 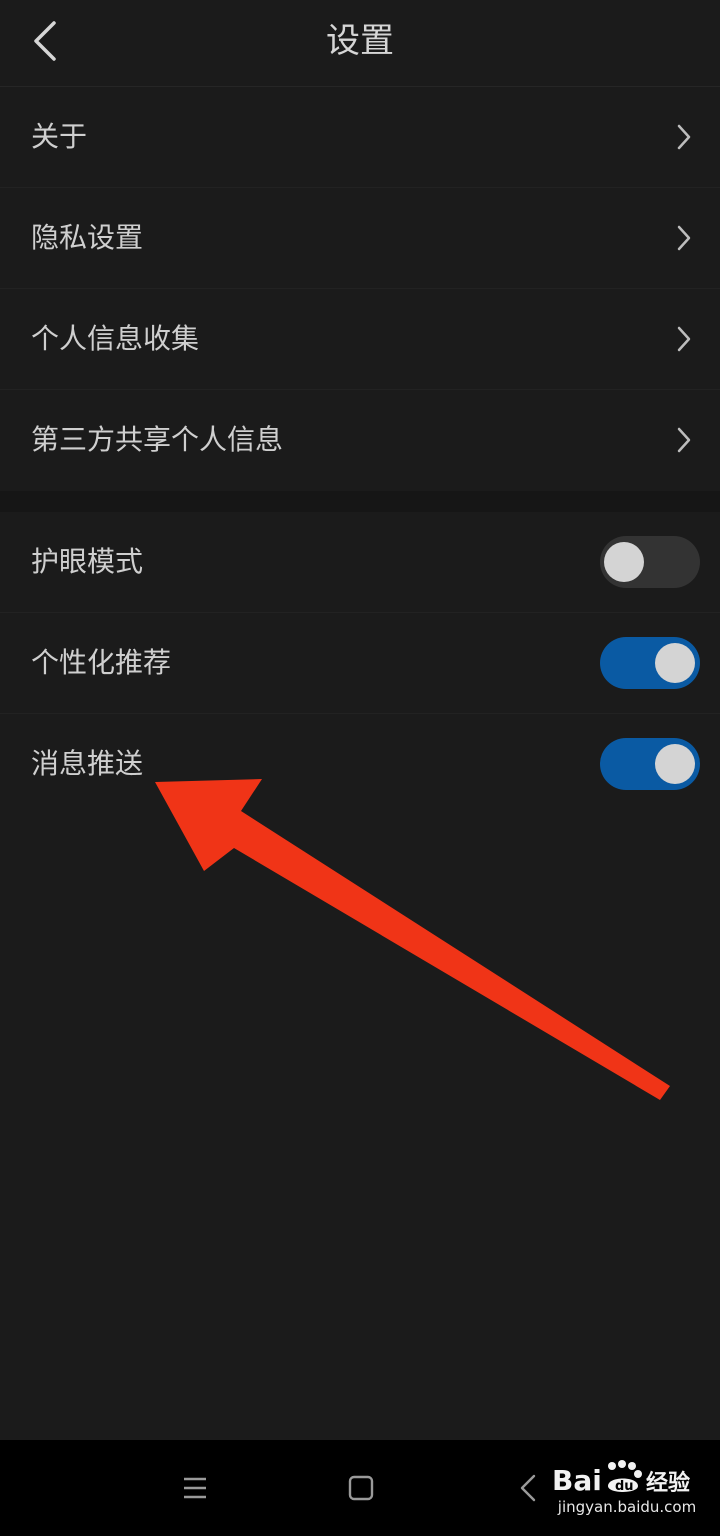 I want to click on baidu-jingyan-logo: Bai du 经验, so click(x=621, y=1478).